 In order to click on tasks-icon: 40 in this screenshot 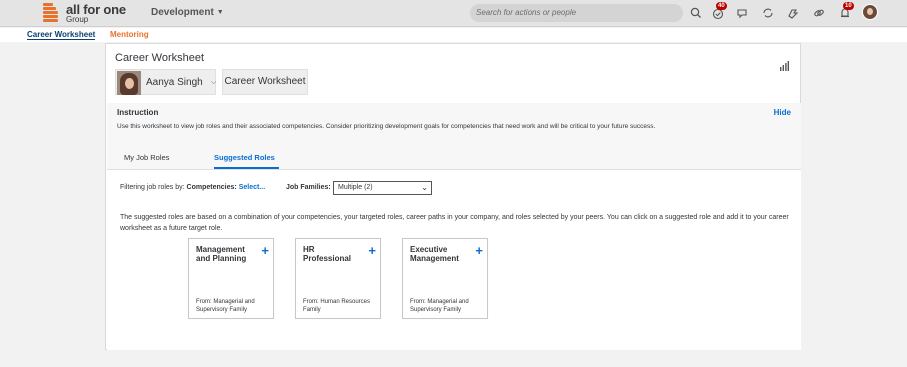, I will do `click(719, 11)`.